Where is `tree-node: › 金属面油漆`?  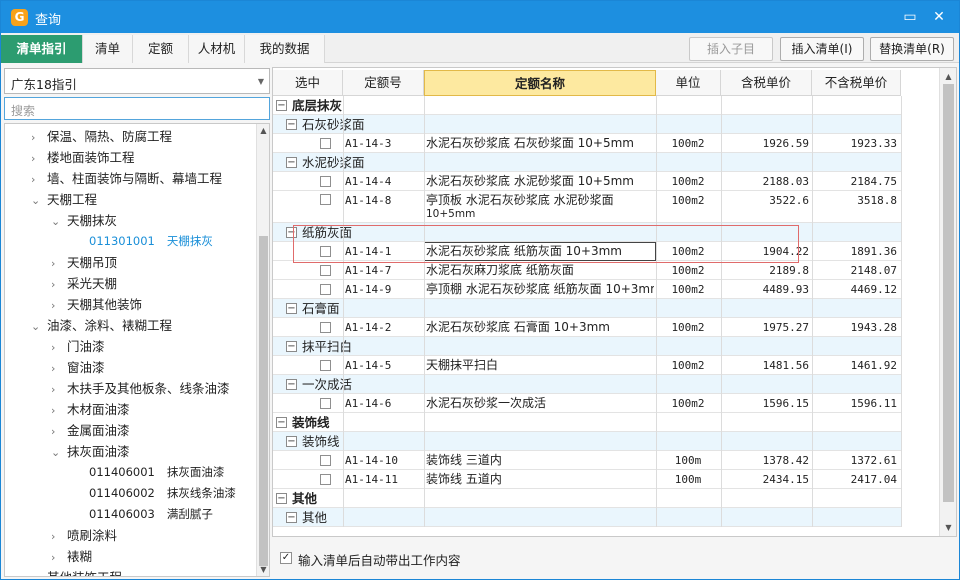
tree-node: › 金属面油漆 is located at coordinates (90, 430).